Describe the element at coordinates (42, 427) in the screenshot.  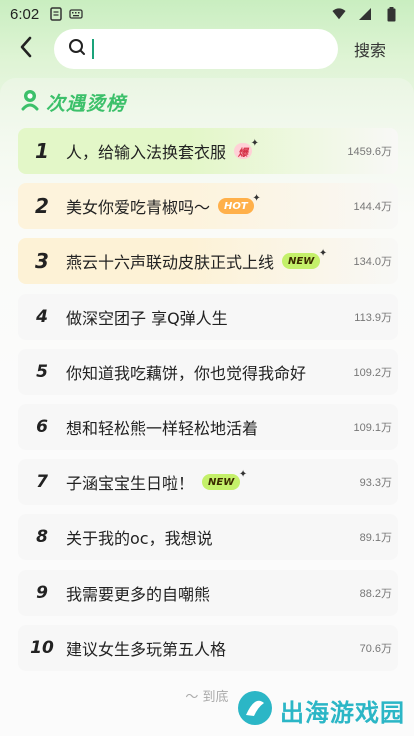
I see `rank-number: 6` at that location.